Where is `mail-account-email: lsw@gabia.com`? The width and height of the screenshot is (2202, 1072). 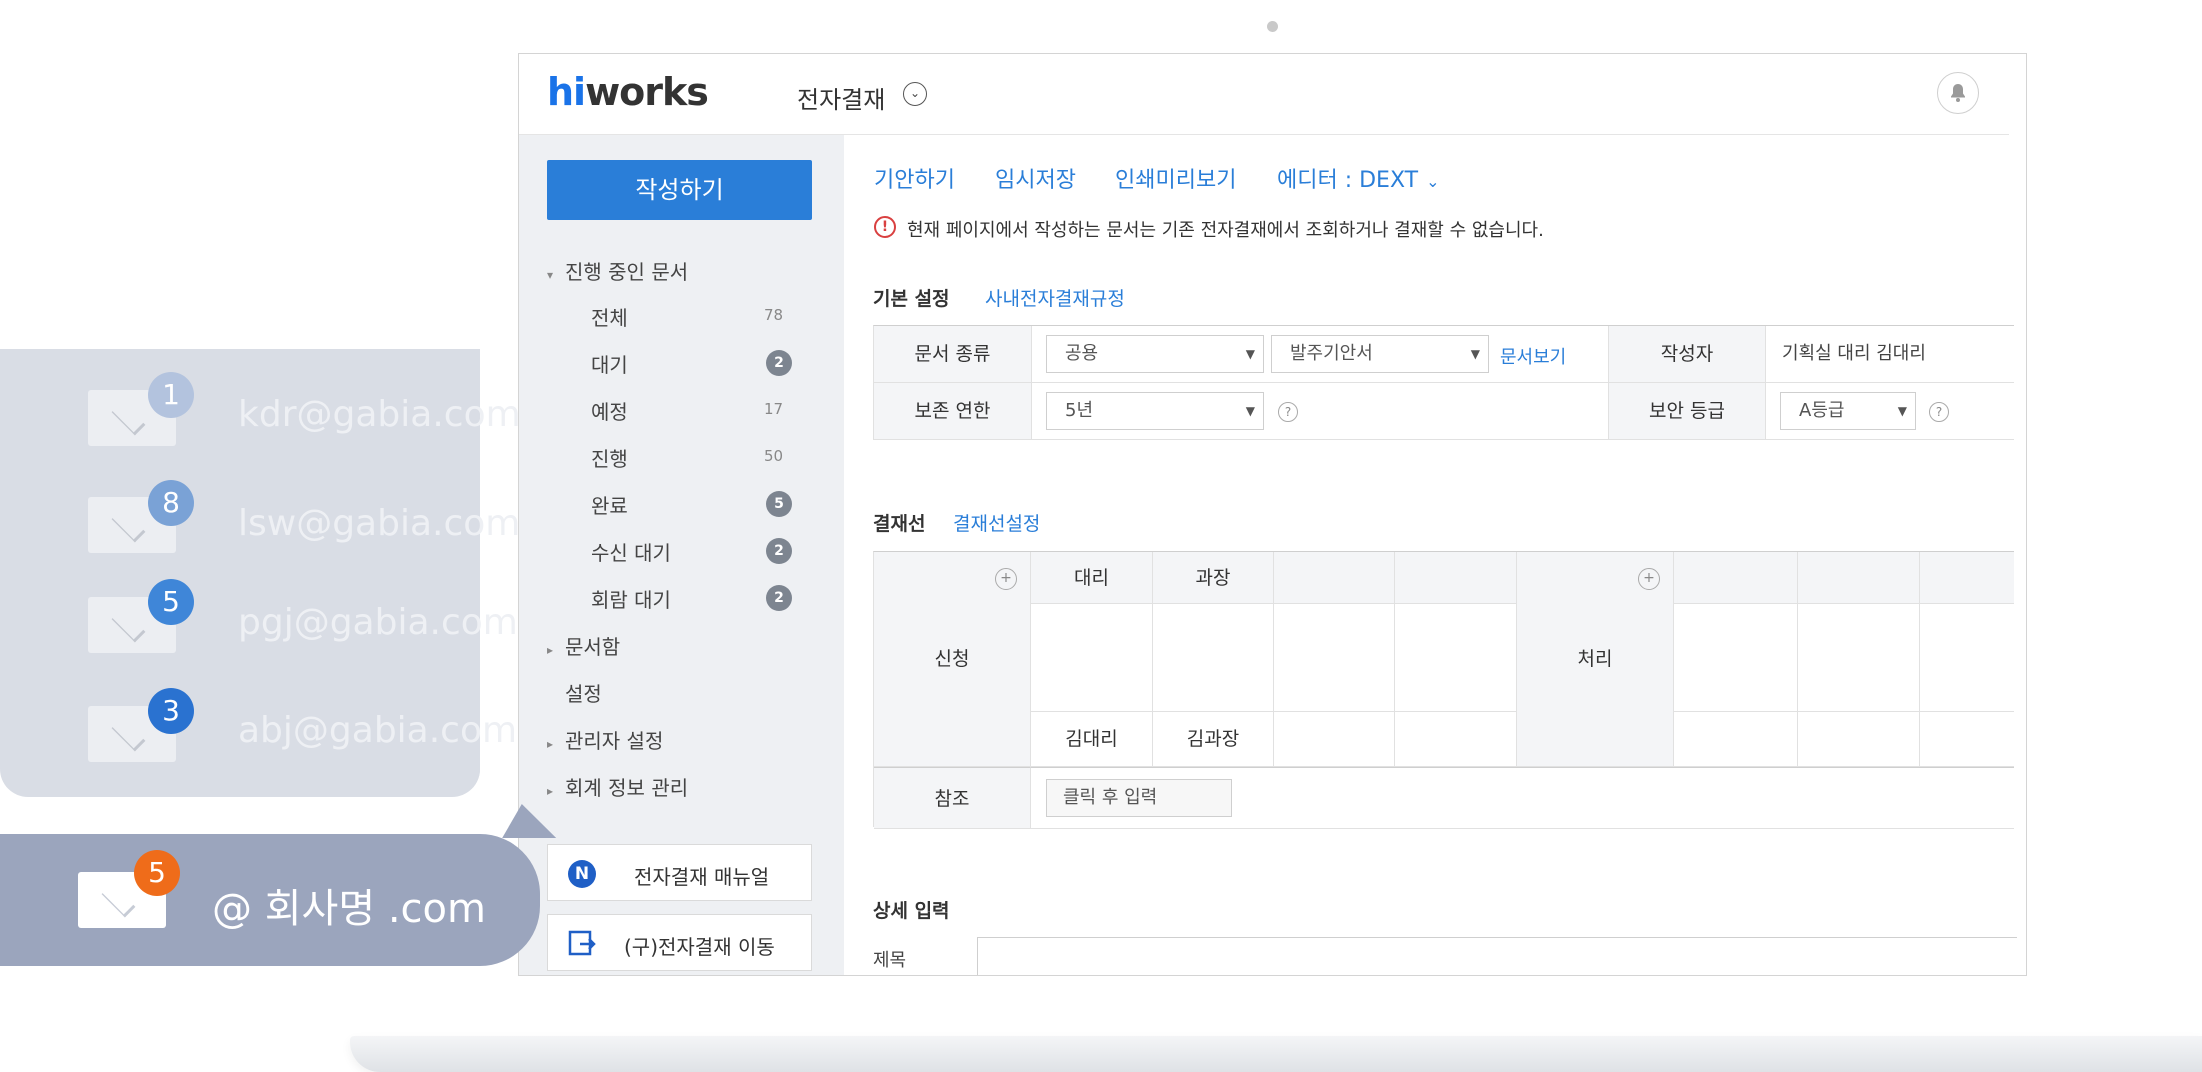 mail-account-email: lsw@gabia.com is located at coordinates (379, 523).